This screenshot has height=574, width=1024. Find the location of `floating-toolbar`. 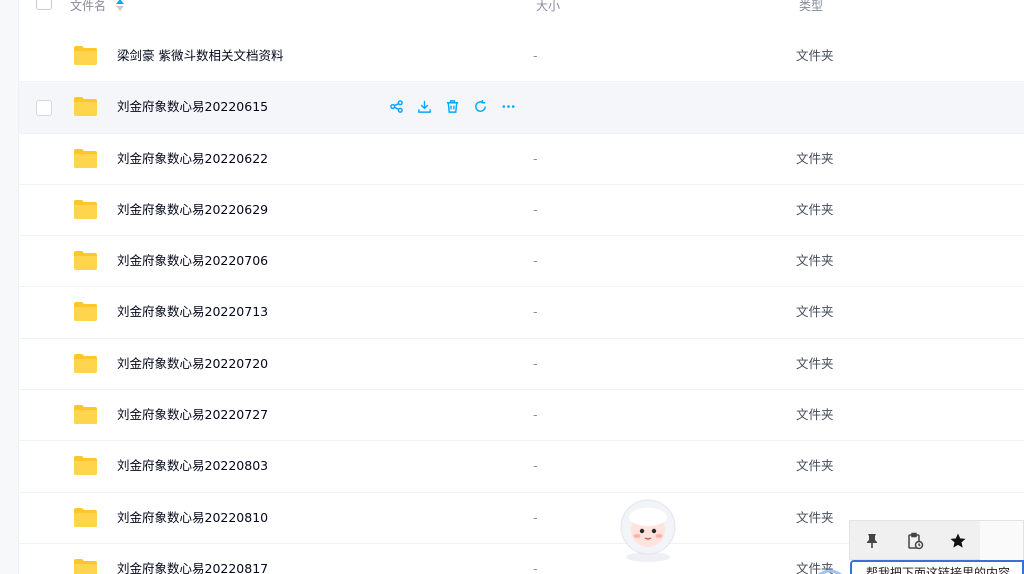

floating-toolbar is located at coordinates (936, 540).